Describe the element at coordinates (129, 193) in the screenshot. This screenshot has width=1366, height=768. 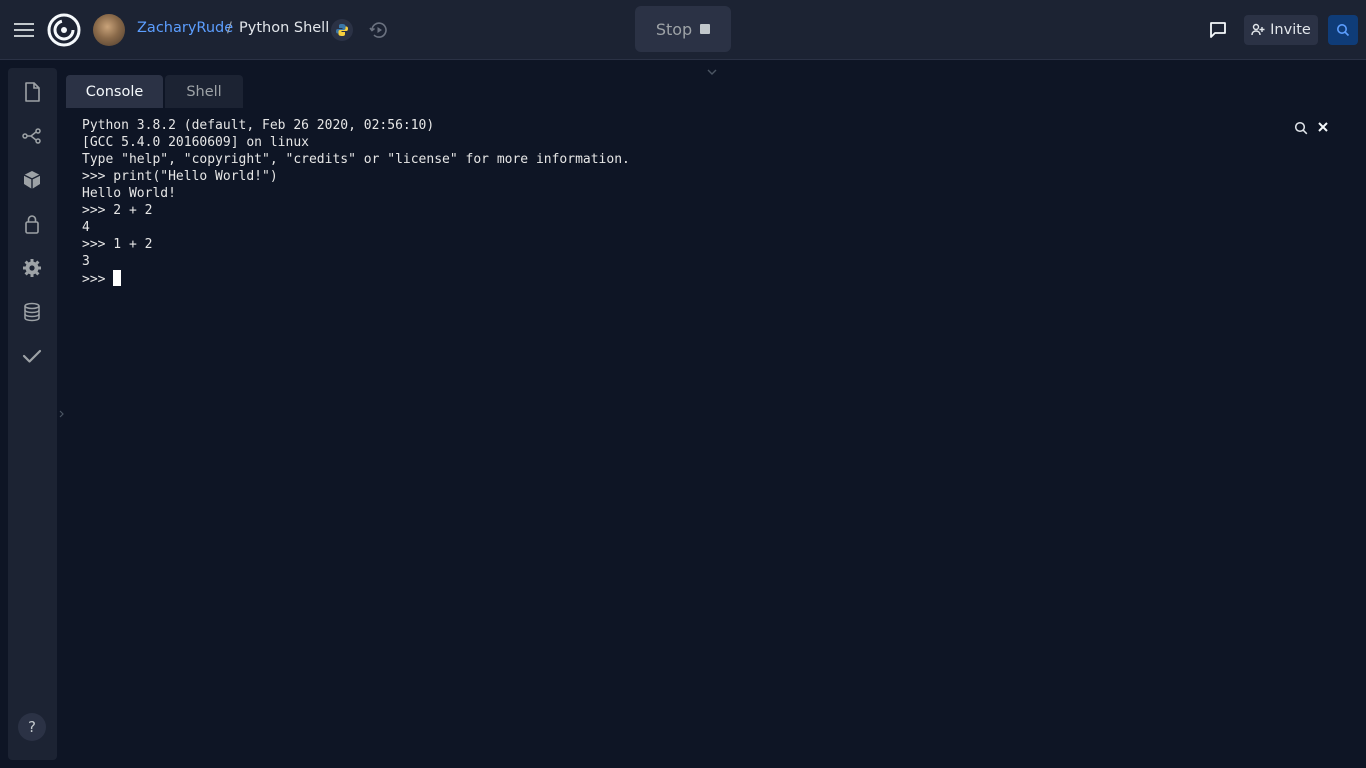
I see `console-line: Hello World!` at that location.